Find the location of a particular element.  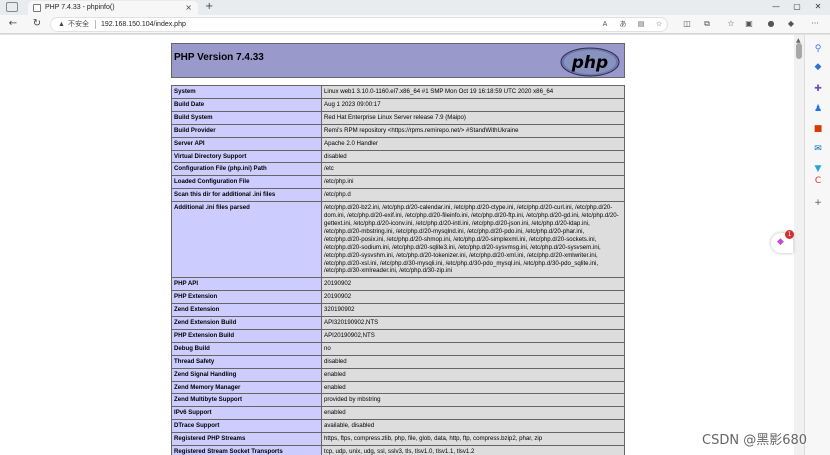

row-key: PHP Extension Build is located at coordinates (246, 335).